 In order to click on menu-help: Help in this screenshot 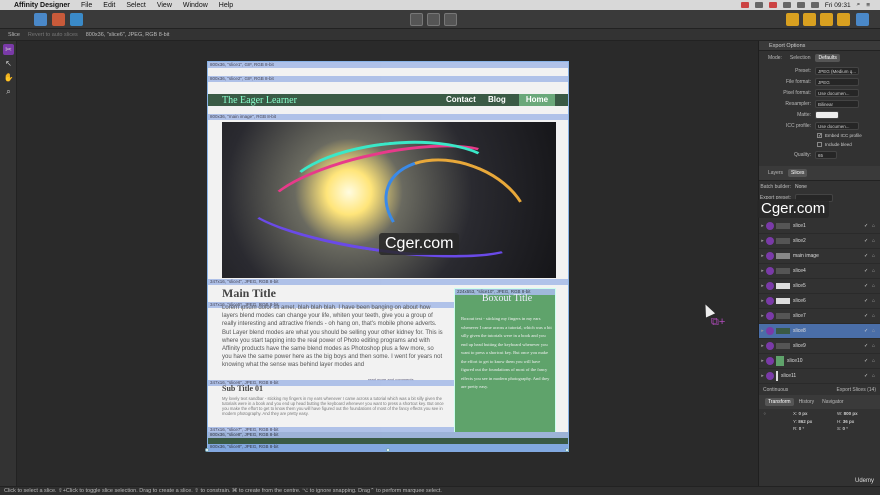, I will do `click(226, 5)`.